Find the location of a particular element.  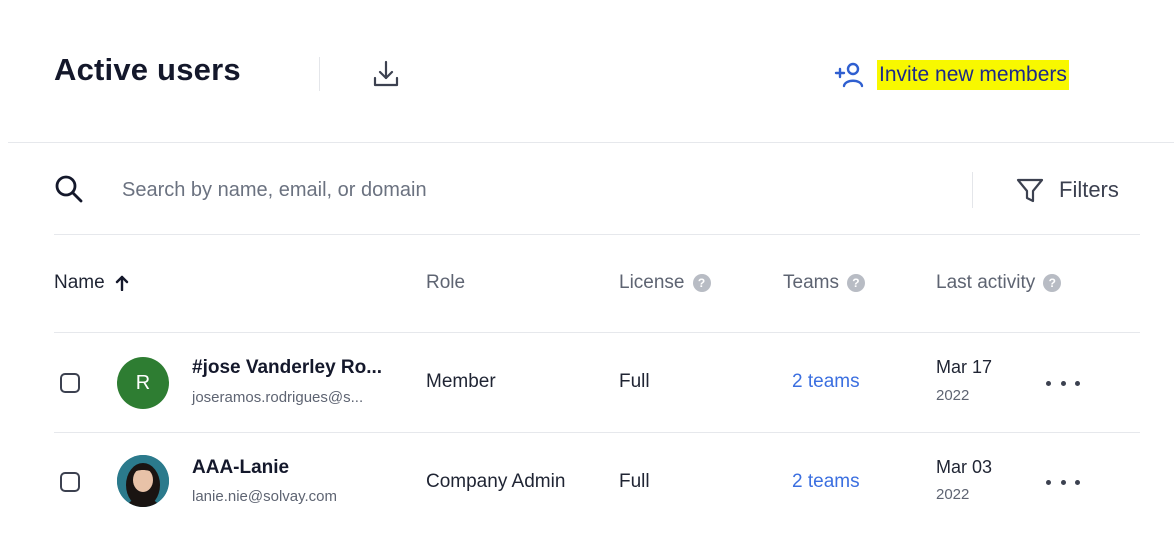

filters-label: Filters is located at coordinates (1089, 189).